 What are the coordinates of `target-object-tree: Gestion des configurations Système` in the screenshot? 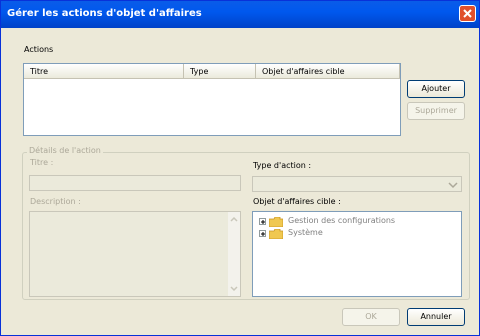 It's located at (357, 254).